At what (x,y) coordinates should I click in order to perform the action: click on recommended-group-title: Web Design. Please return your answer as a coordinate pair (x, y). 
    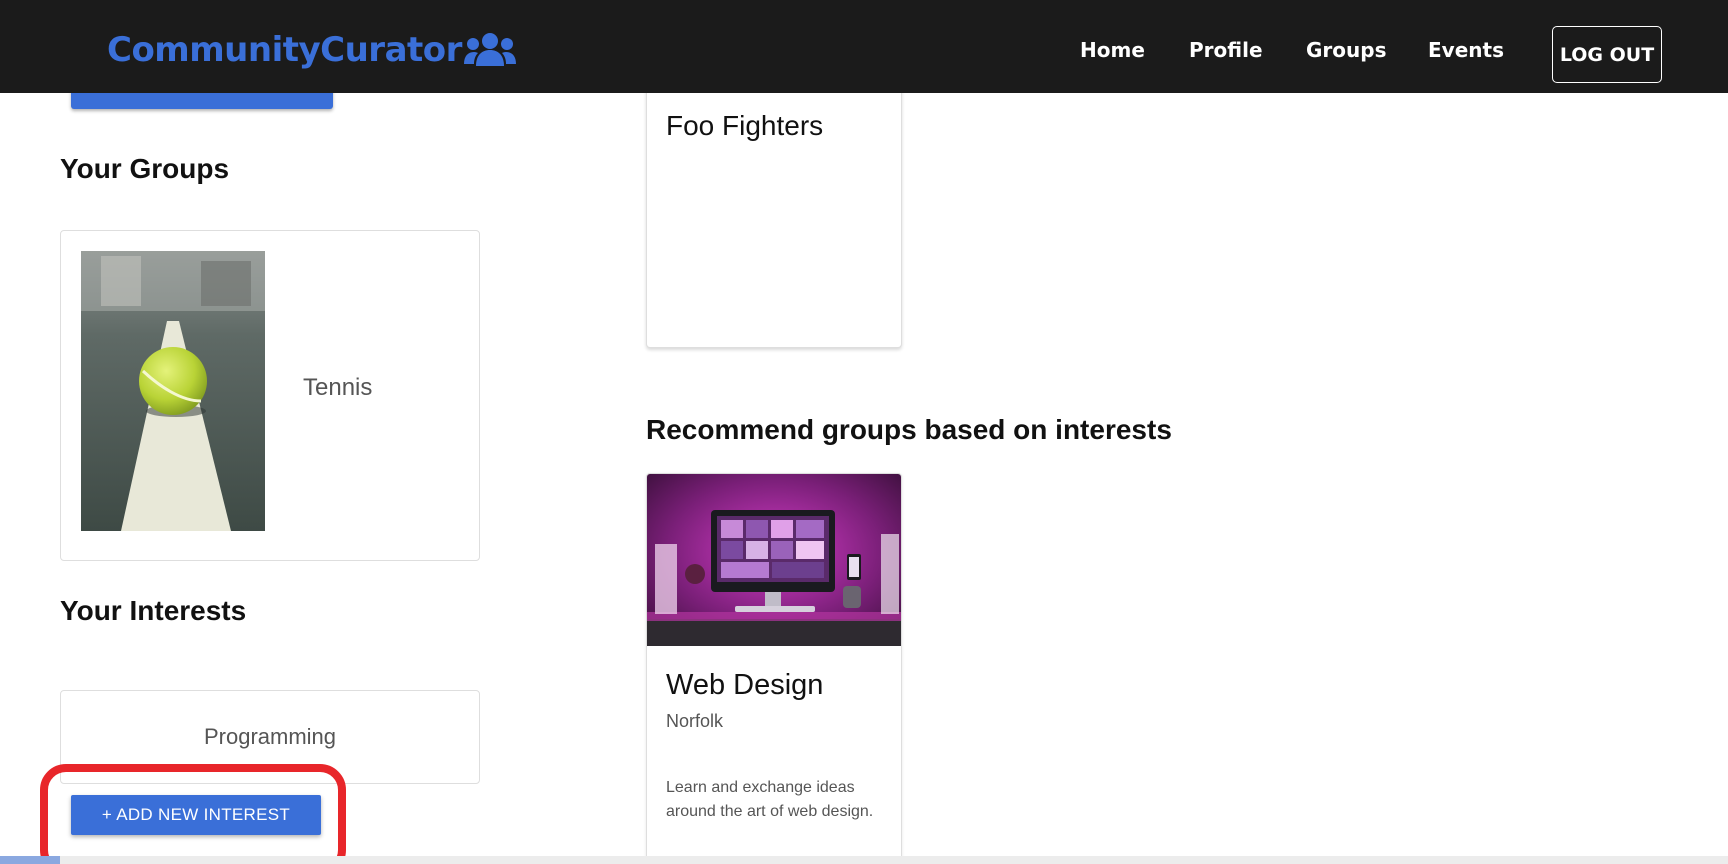
    Looking at the image, I should click on (745, 685).